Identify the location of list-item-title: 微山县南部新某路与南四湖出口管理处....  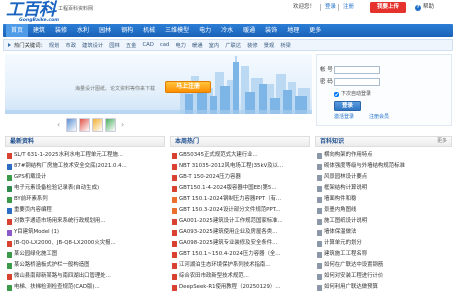
(62, 276).